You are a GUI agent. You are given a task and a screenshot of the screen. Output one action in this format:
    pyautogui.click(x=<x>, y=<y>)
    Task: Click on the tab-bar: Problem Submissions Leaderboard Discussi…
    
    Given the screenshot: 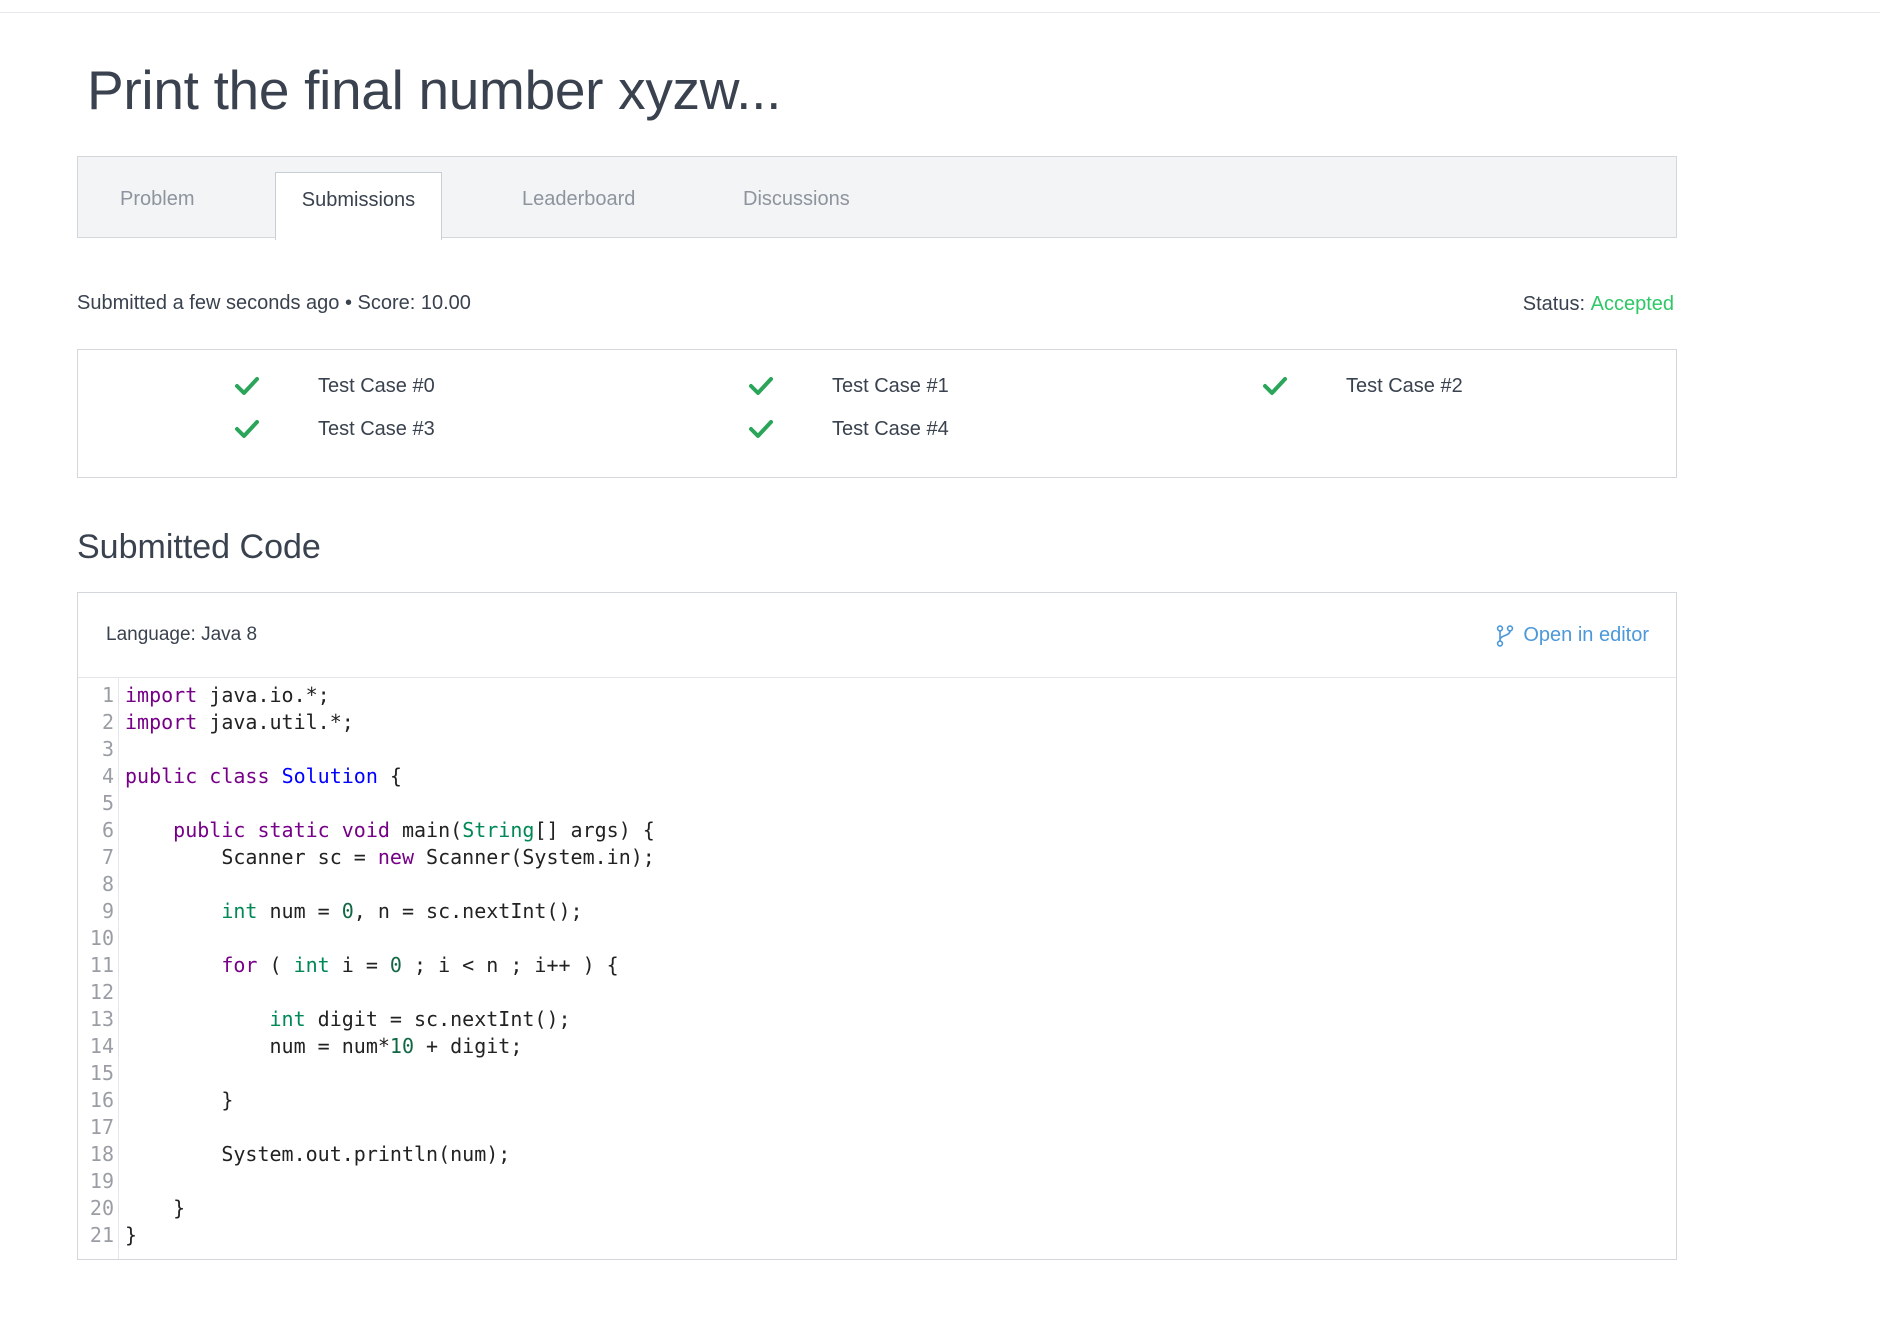 What is the action you would take?
    pyautogui.click(x=877, y=198)
    